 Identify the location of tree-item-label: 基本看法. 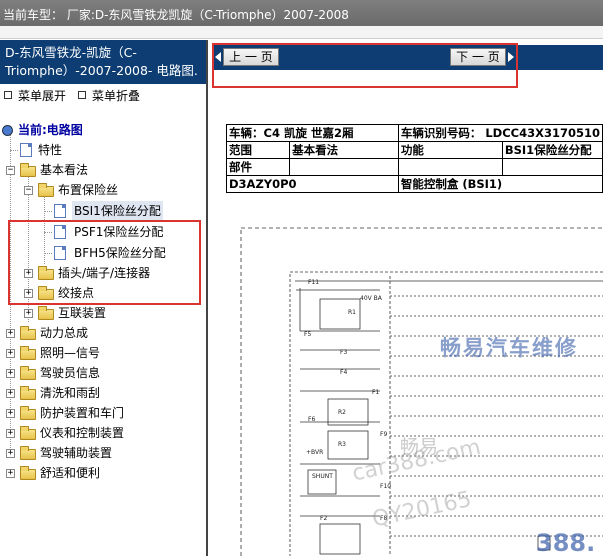
(64, 170).